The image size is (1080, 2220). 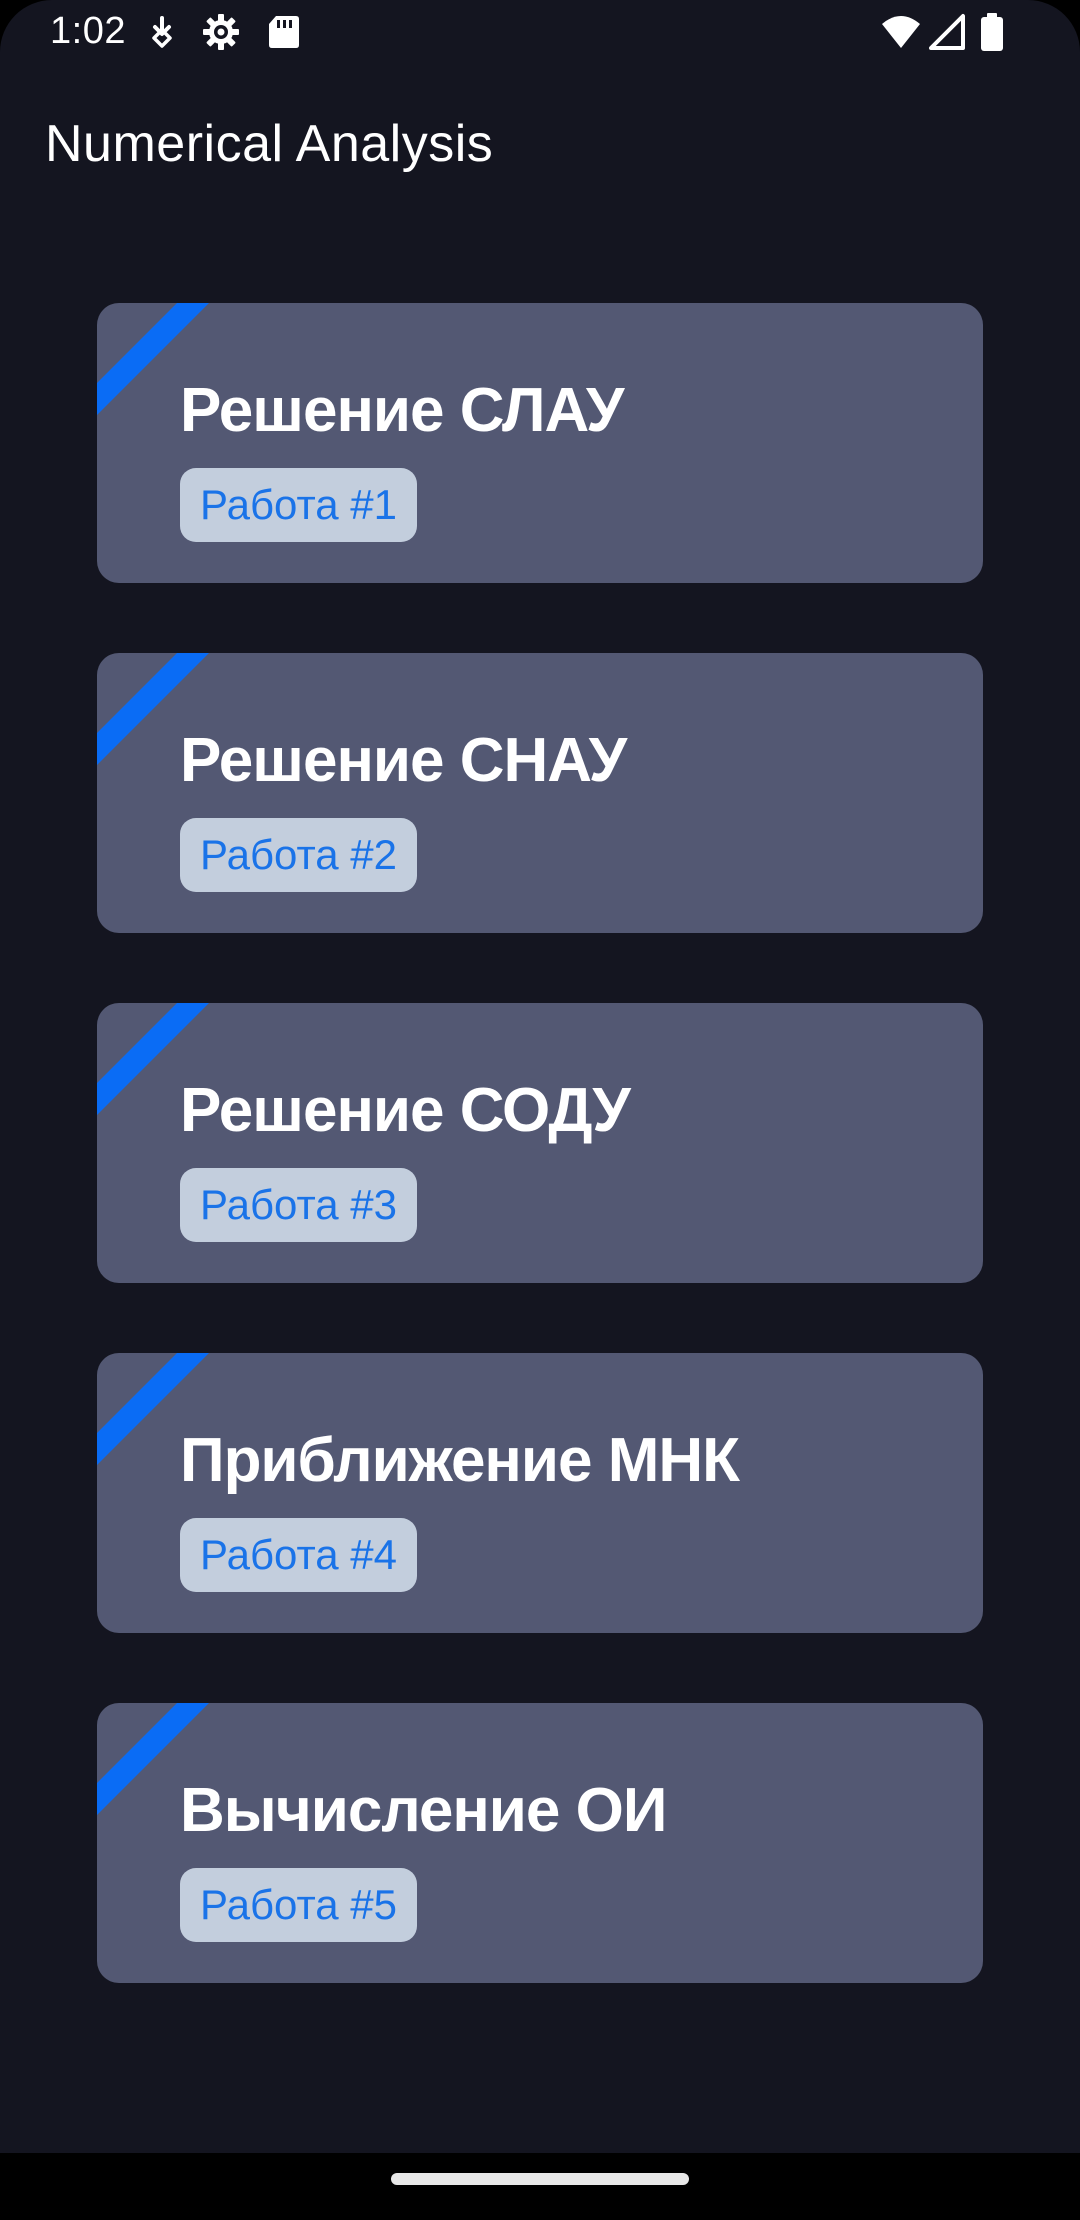 What do you see at coordinates (405, 1110) in the screenshot?
I see `card-title: Решение СОДУ` at bounding box center [405, 1110].